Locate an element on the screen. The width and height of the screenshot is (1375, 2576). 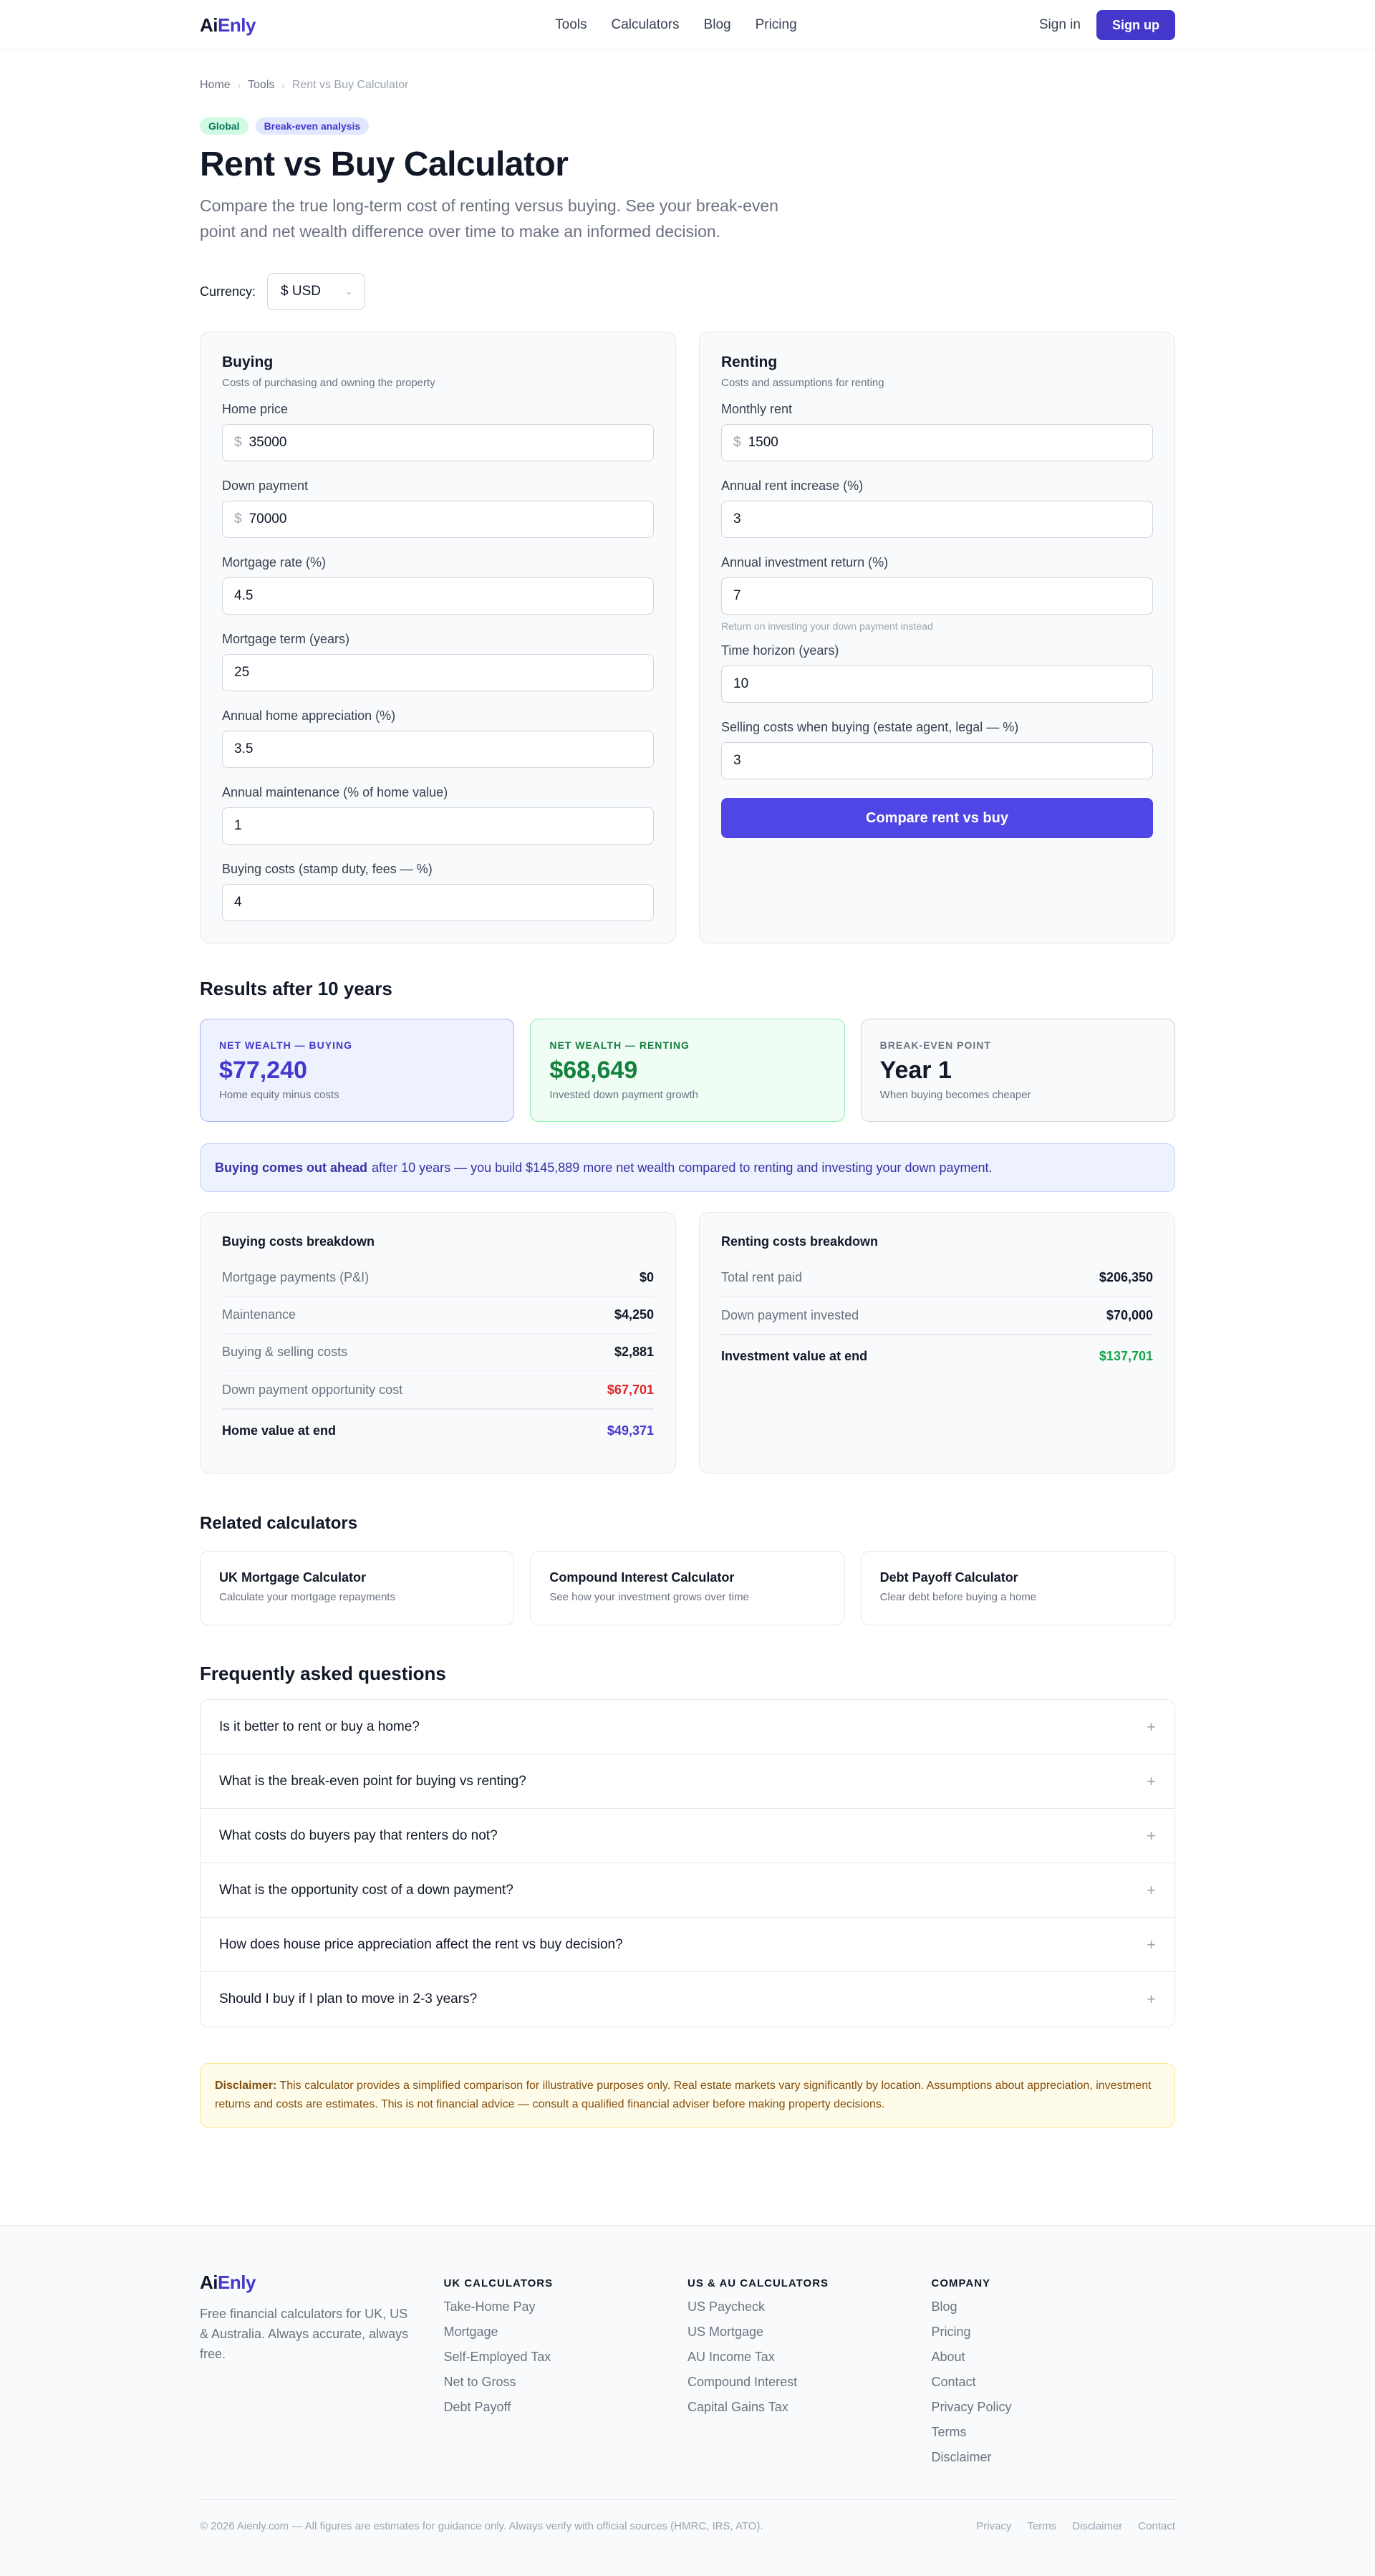
footer-bottom-link: Privacy is located at coordinates (994, 2526).